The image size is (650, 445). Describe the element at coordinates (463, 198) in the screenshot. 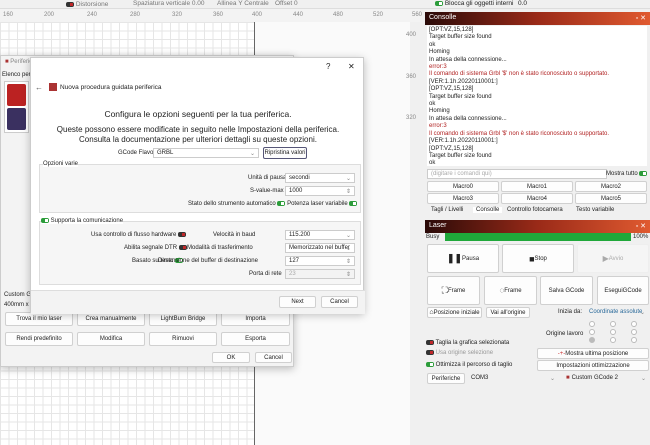

I see `macro-button-3: Macro3` at that location.